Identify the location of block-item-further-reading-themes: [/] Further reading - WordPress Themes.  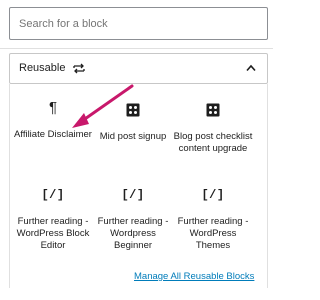
(213, 219).